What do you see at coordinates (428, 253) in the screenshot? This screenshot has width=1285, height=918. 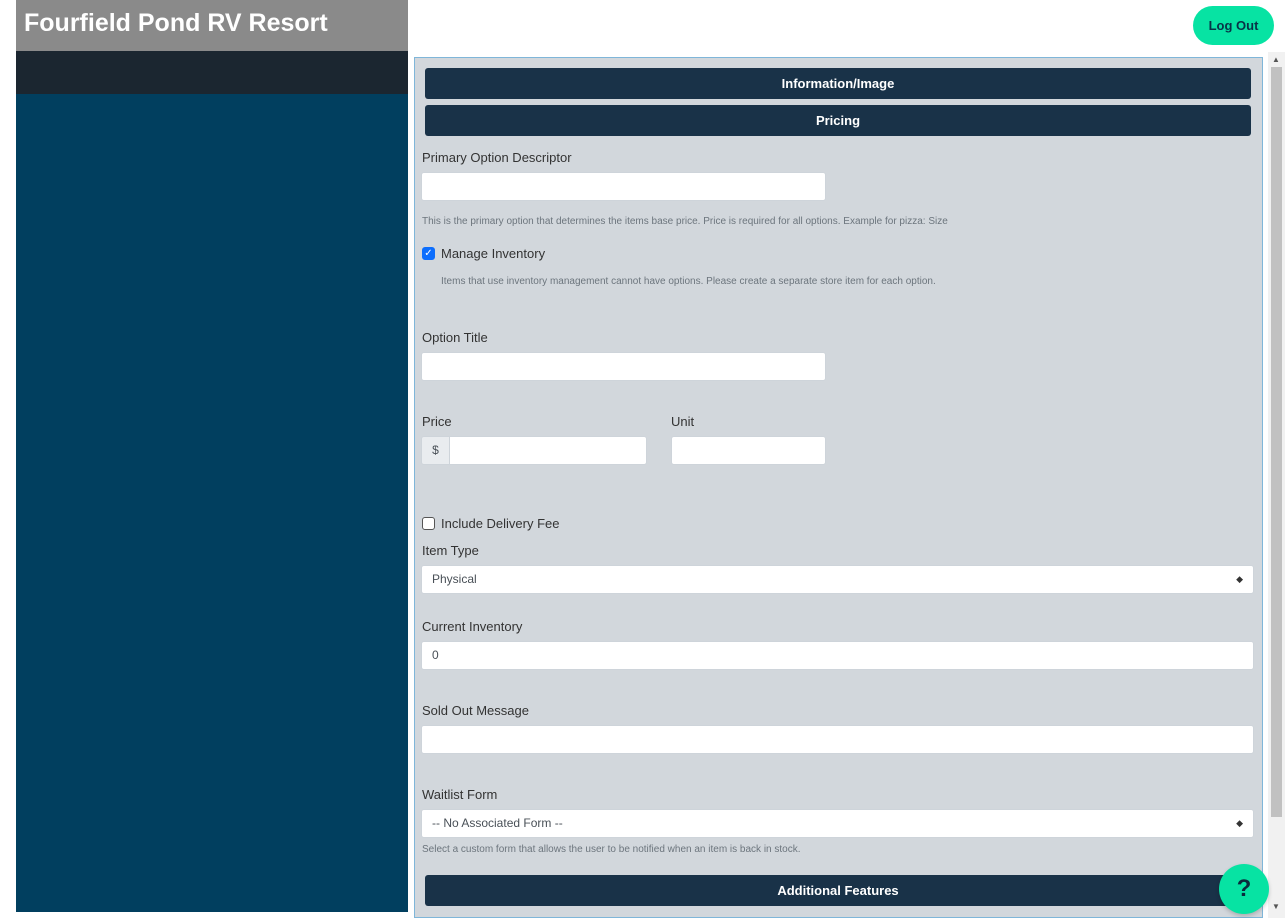 I see `manage-inventory-checkbox: ✓` at bounding box center [428, 253].